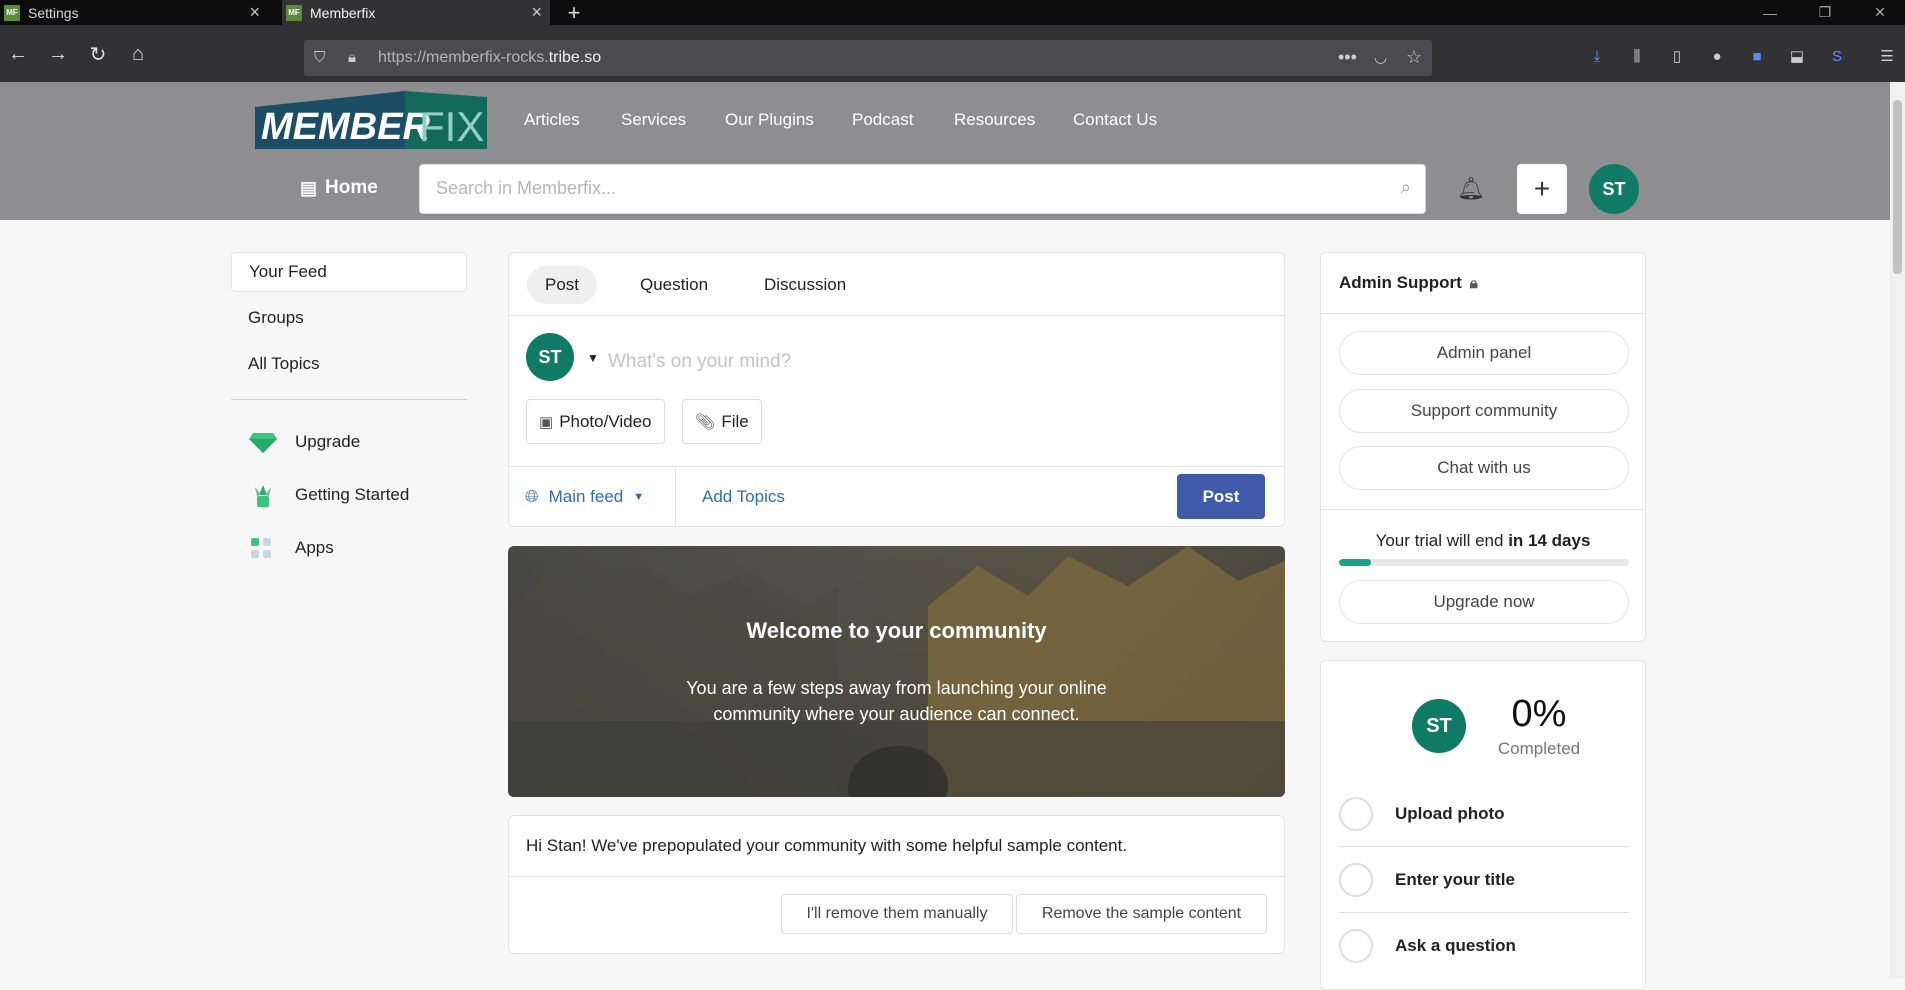 Image resolution: width=1905 pixels, height=990 pixels. Describe the element at coordinates (552, 120) in the screenshot. I see `nav-articles: Articles` at that location.